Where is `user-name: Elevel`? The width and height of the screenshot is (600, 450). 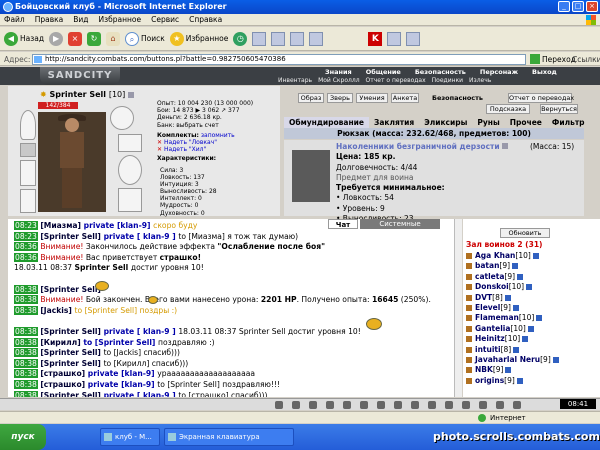
user-name: Elevel is located at coordinates (487, 307).